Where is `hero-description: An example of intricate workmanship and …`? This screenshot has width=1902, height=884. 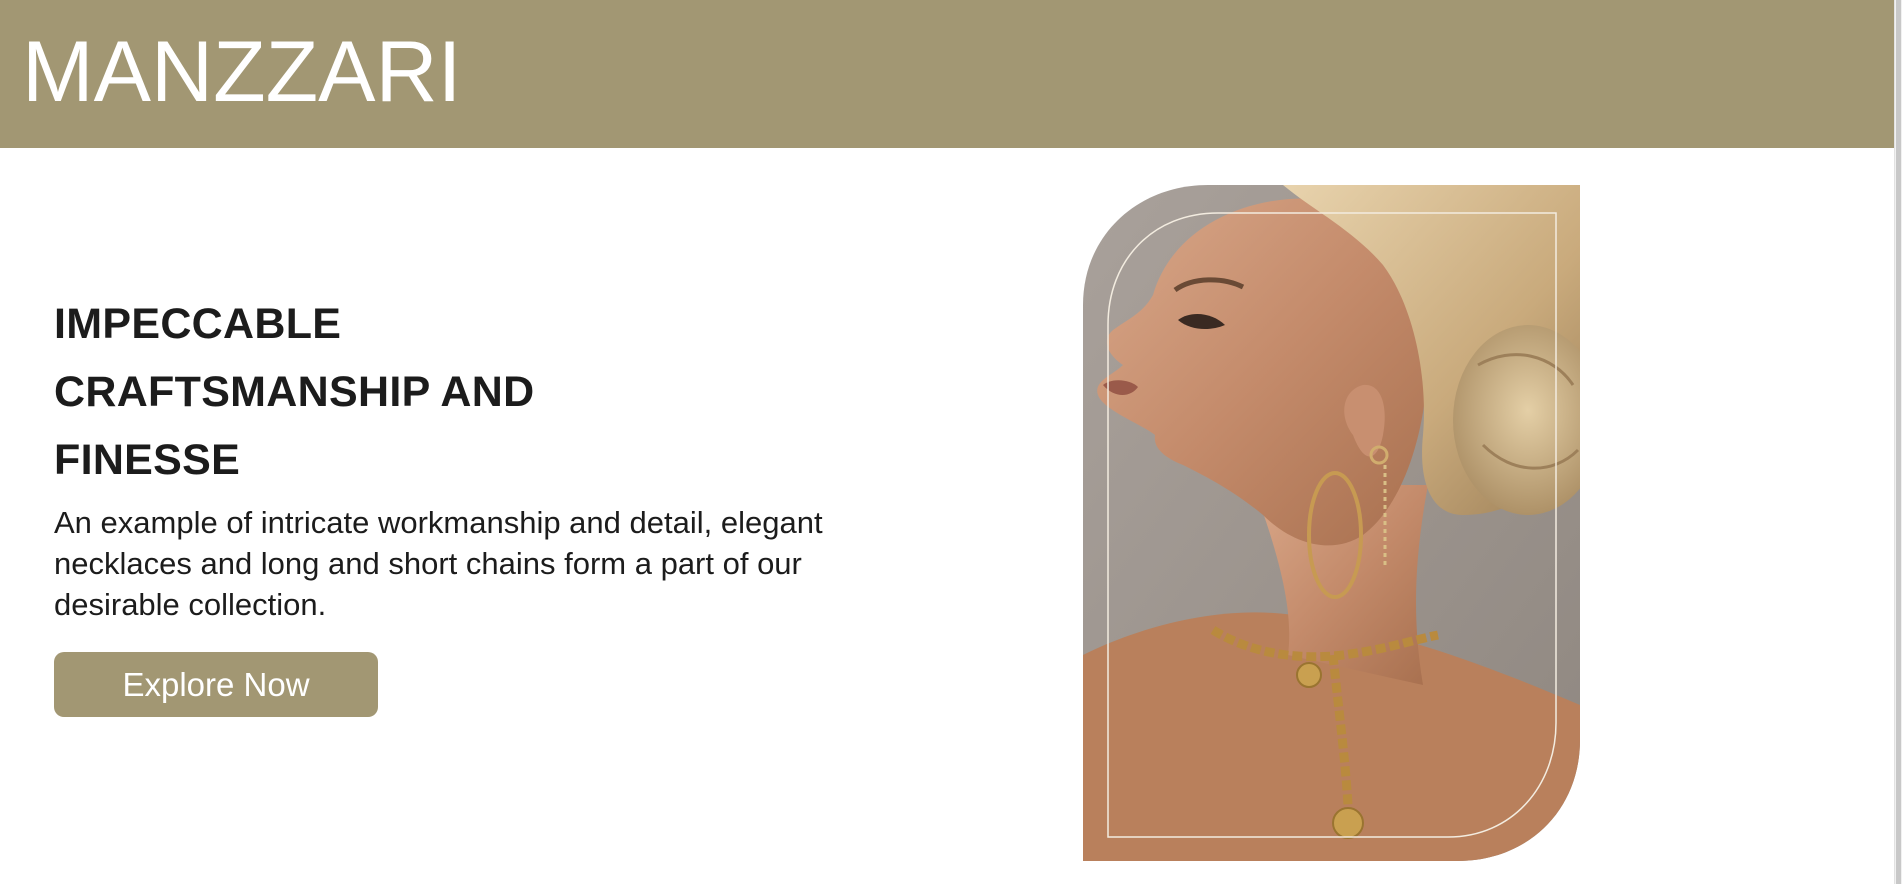 hero-description: An example of intricate workmanship and … is located at coordinates (438, 563).